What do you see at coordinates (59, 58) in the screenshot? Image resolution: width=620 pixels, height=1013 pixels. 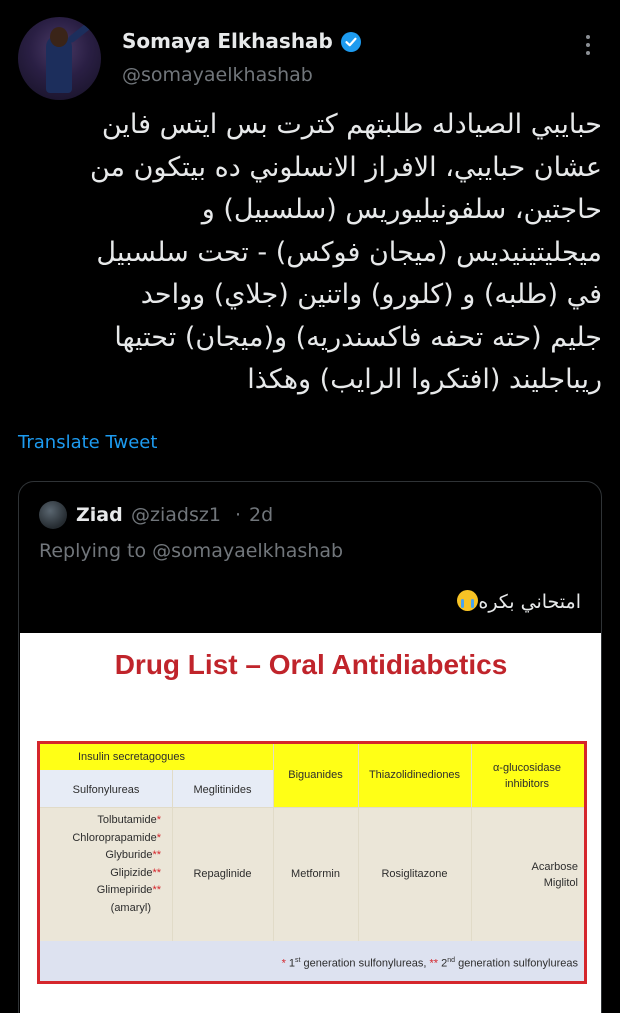 I see `author-avatar` at bounding box center [59, 58].